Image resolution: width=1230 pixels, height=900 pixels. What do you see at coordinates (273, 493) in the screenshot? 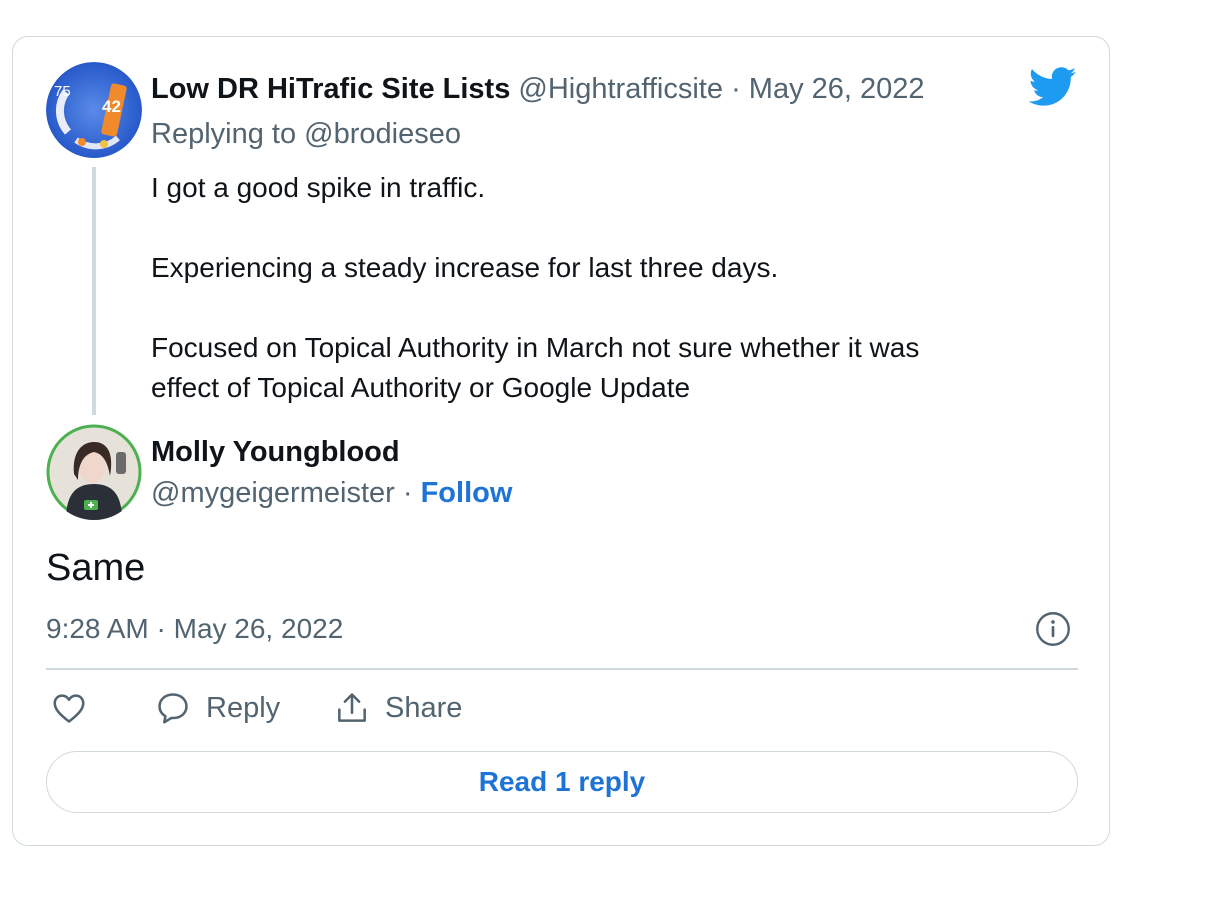
I see `reply-author-handle: @mygeigermeister` at bounding box center [273, 493].